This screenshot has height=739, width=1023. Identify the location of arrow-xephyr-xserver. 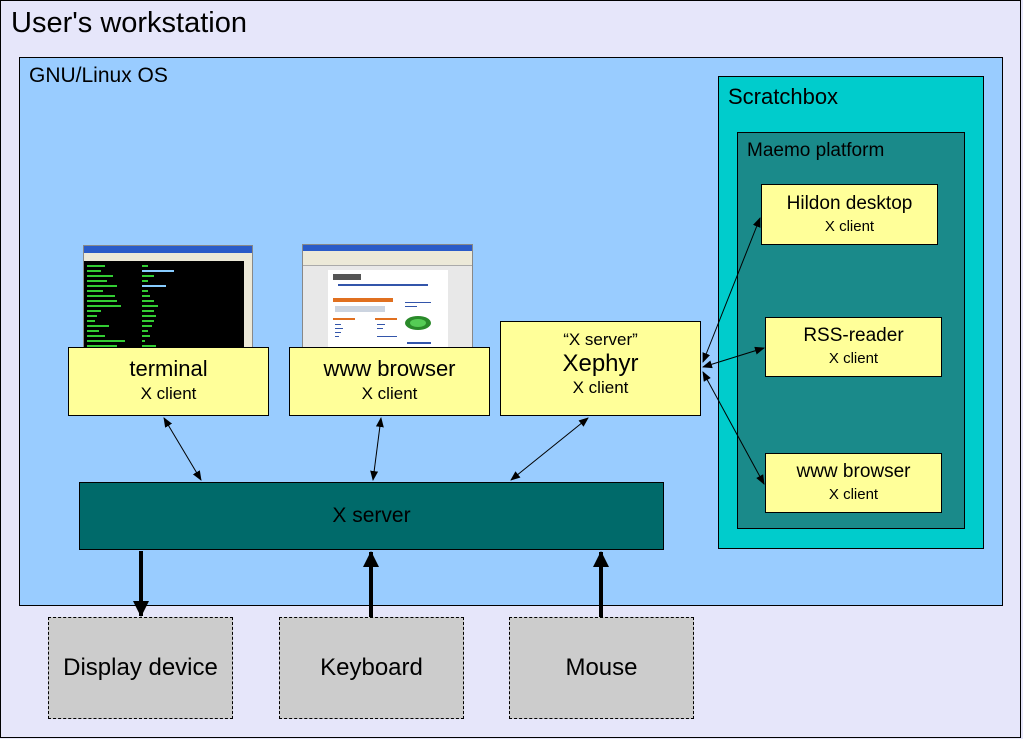
(549, 449).